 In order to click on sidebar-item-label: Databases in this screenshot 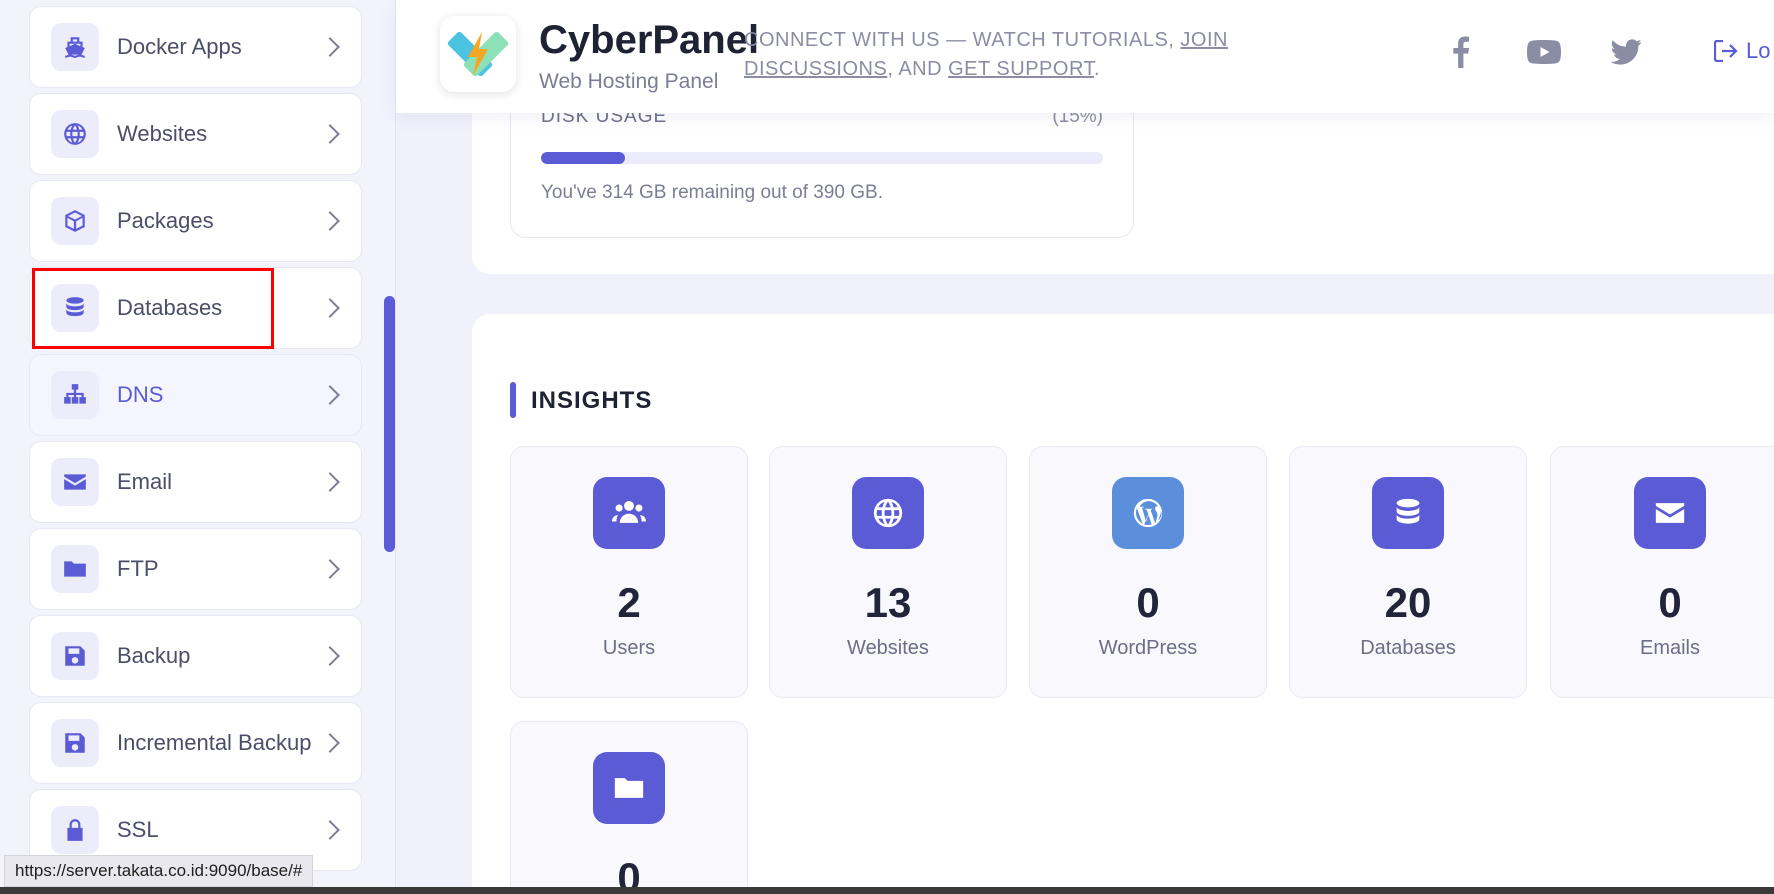, I will do `click(170, 307)`.